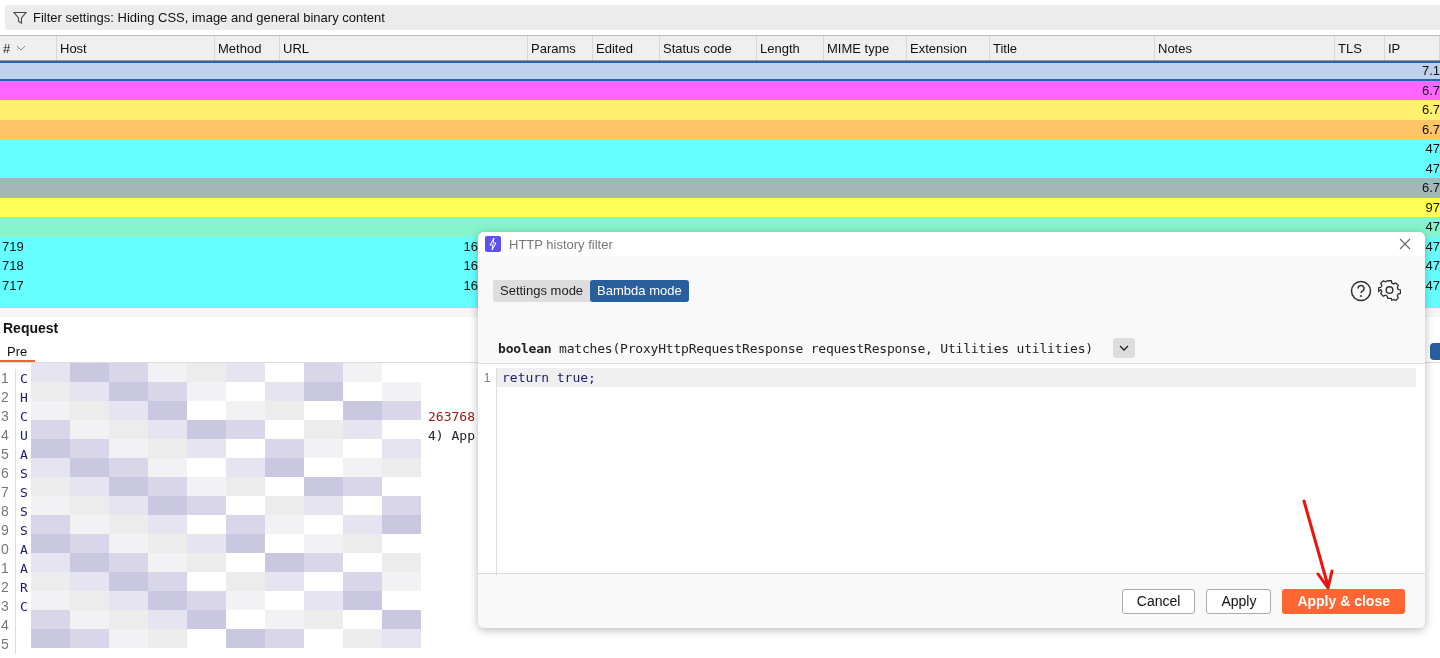 This screenshot has width=1440, height=658. I want to click on table-cell: 7.1, so click(1430, 71).